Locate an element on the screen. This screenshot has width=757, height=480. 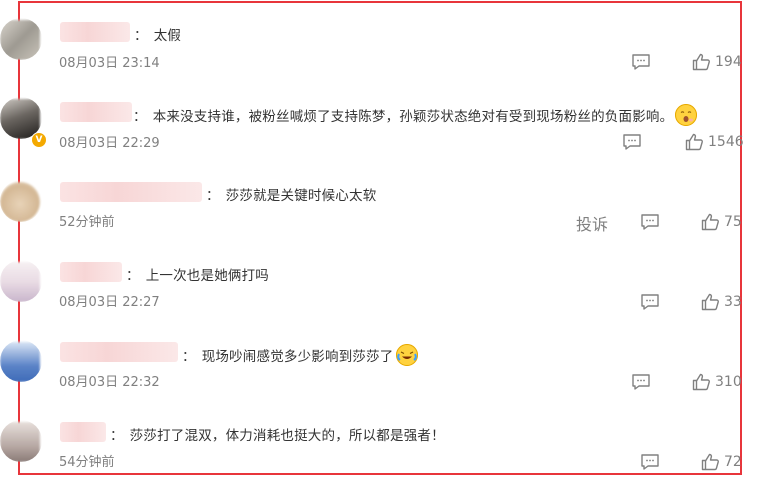
comment-time: 08月03日 22:27 is located at coordinates (109, 302).